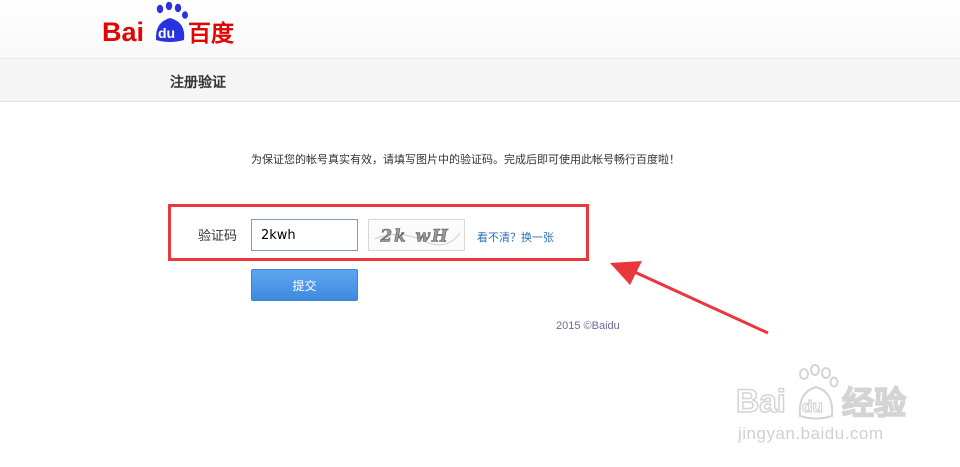 The height and width of the screenshot is (467, 960). What do you see at coordinates (465, 159) in the screenshot?
I see `verification-notice: 为保证您的帐号真实有效，请填写图片中的验证码。完成后即可使用此帐号畅行百度啦！` at bounding box center [465, 159].